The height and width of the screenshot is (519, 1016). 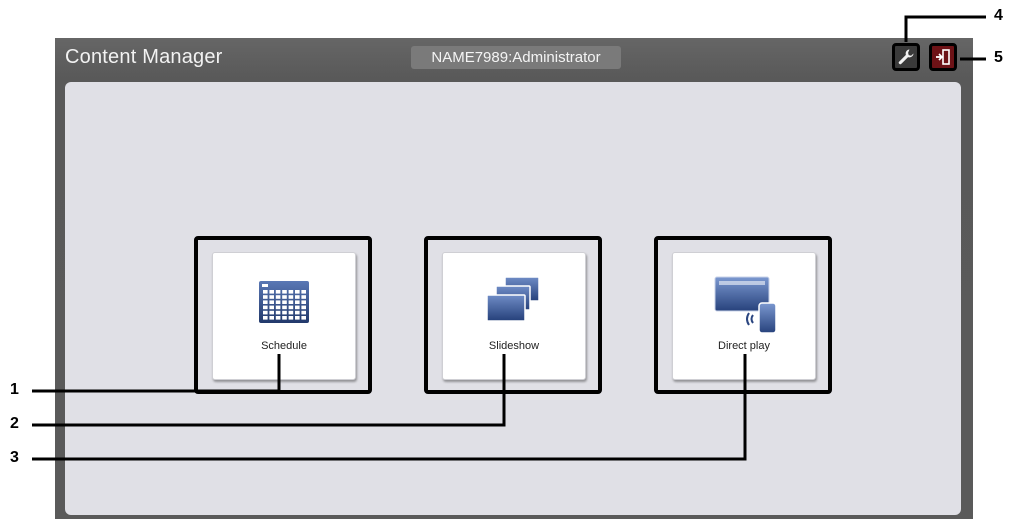 I want to click on schedule-button: Schedule, so click(x=284, y=316).